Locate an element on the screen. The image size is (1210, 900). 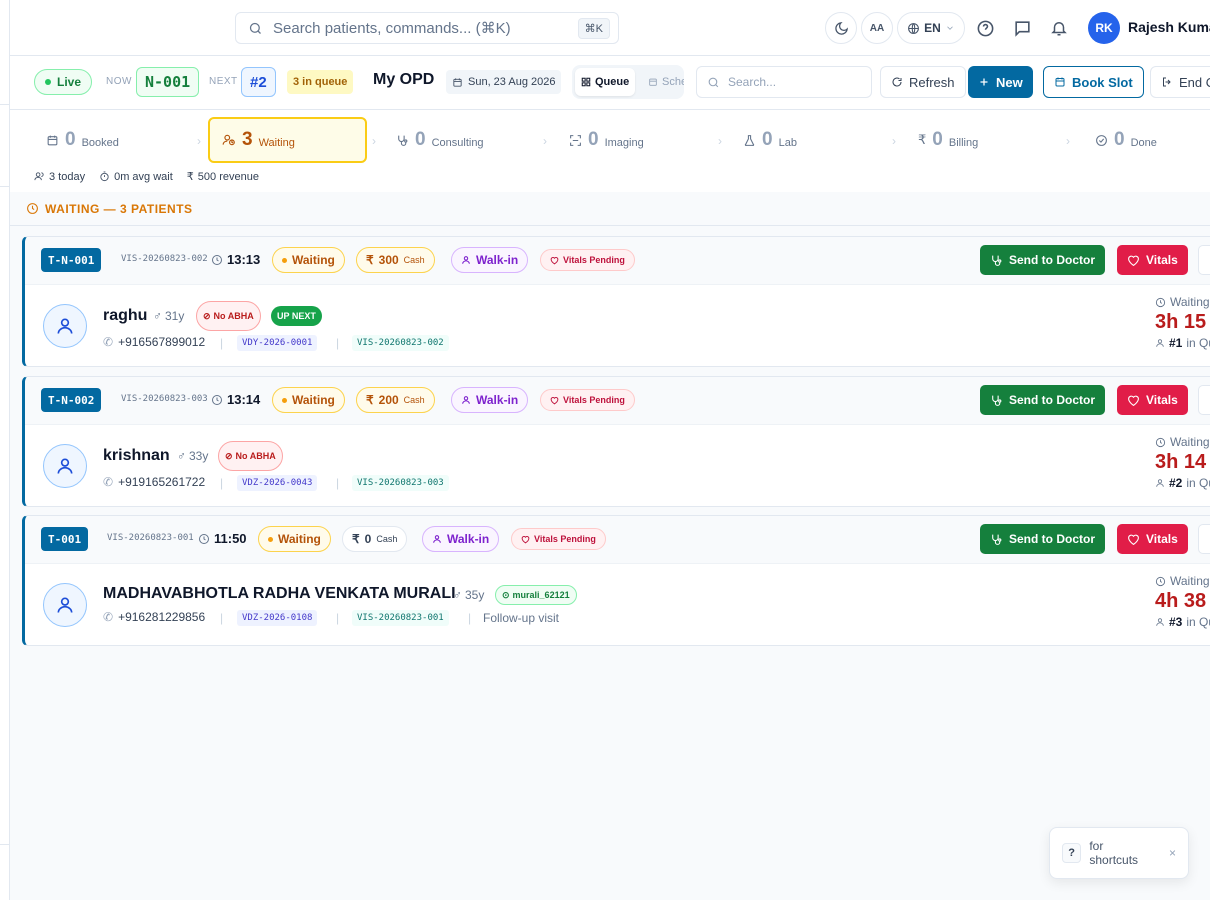
patient-avatar is located at coordinates (65, 466).